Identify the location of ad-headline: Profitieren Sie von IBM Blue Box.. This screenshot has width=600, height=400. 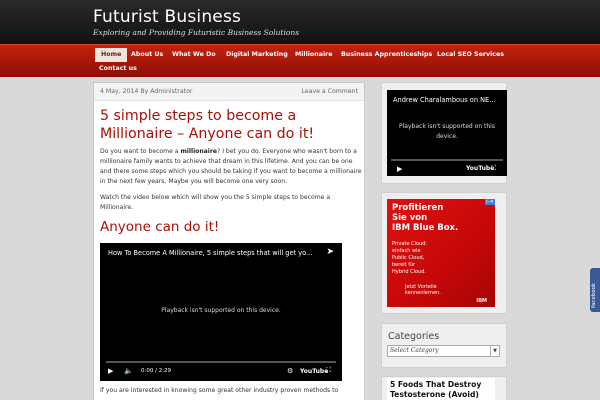
(425, 218).